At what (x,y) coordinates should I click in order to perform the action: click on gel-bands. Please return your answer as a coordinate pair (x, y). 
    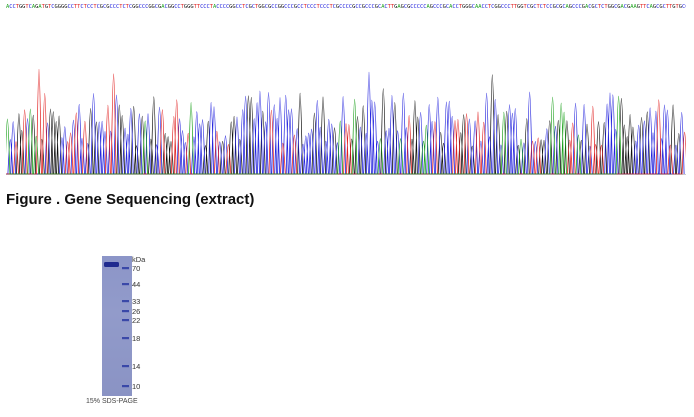
    Looking at the image, I should click on (116, 325).